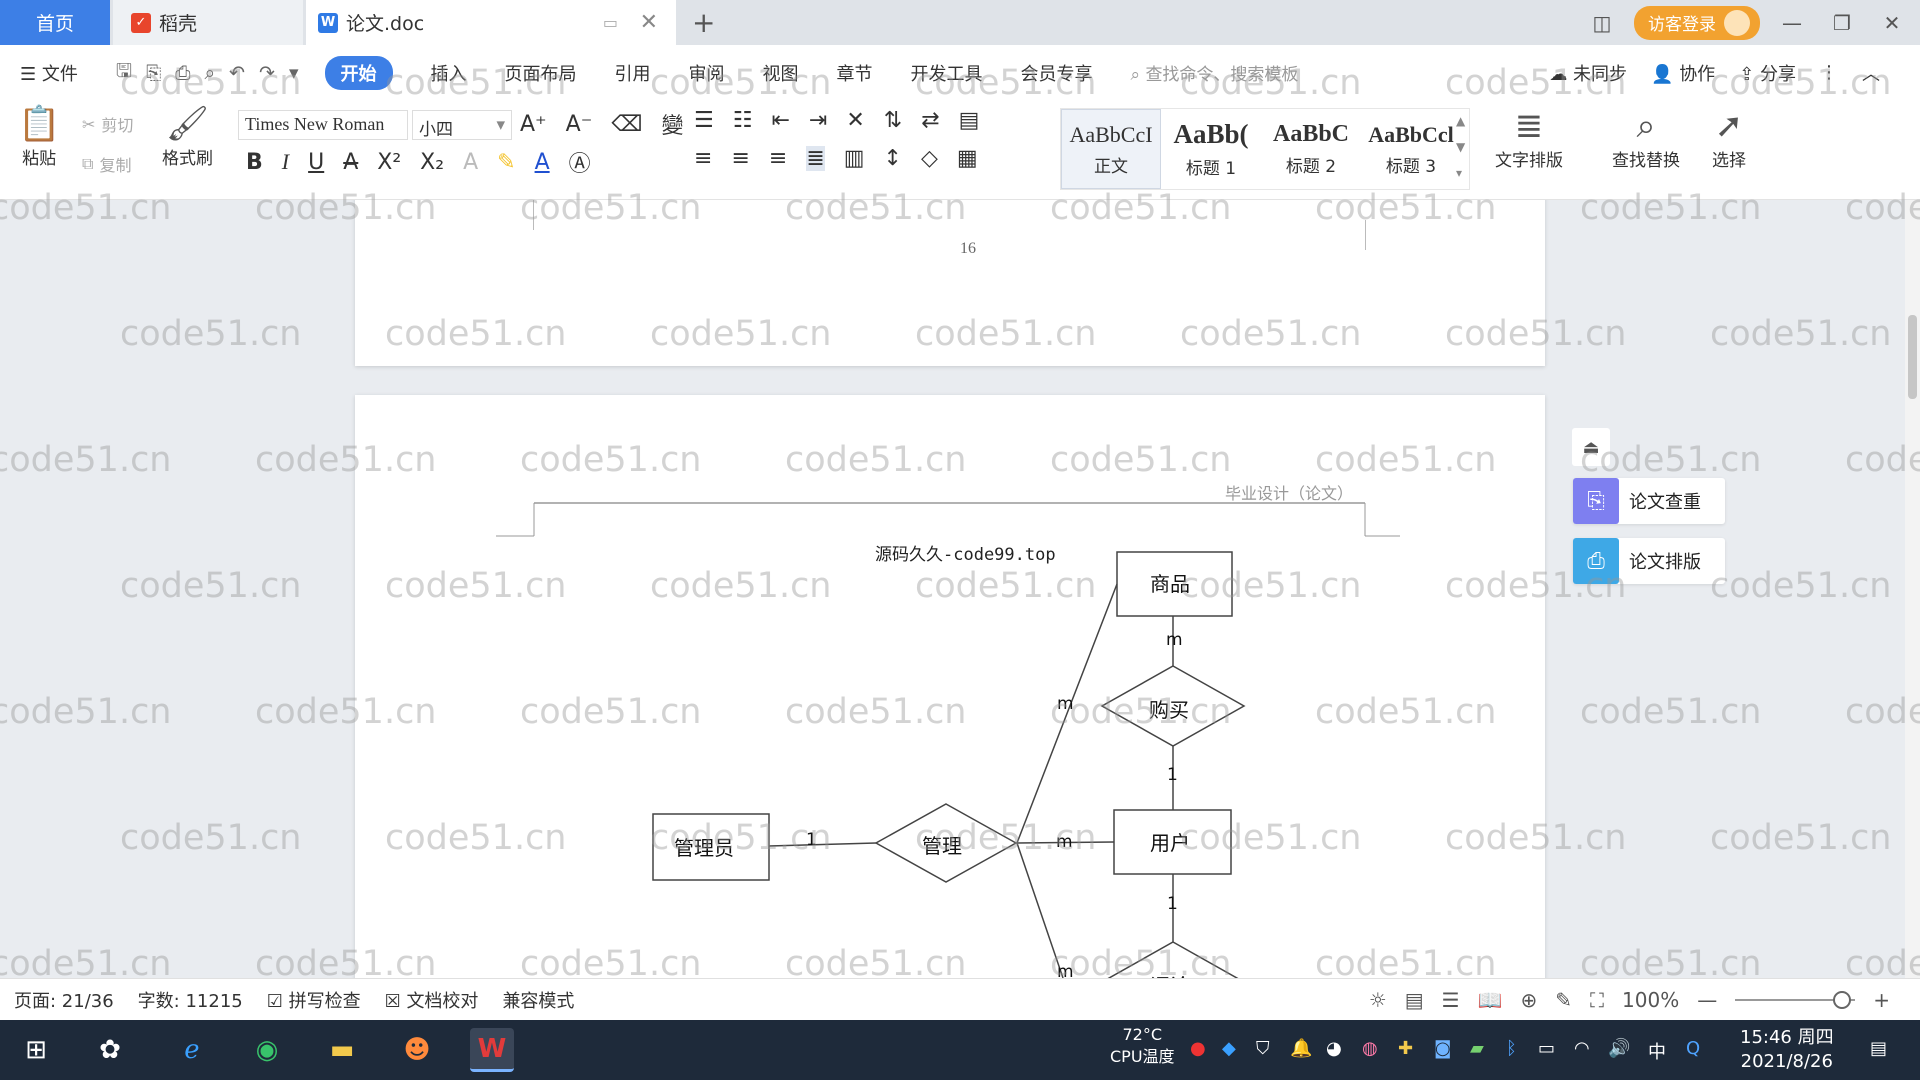  What do you see at coordinates (1529, 1000) in the screenshot?
I see `web-view-icon: ⊕` at bounding box center [1529, 1000].